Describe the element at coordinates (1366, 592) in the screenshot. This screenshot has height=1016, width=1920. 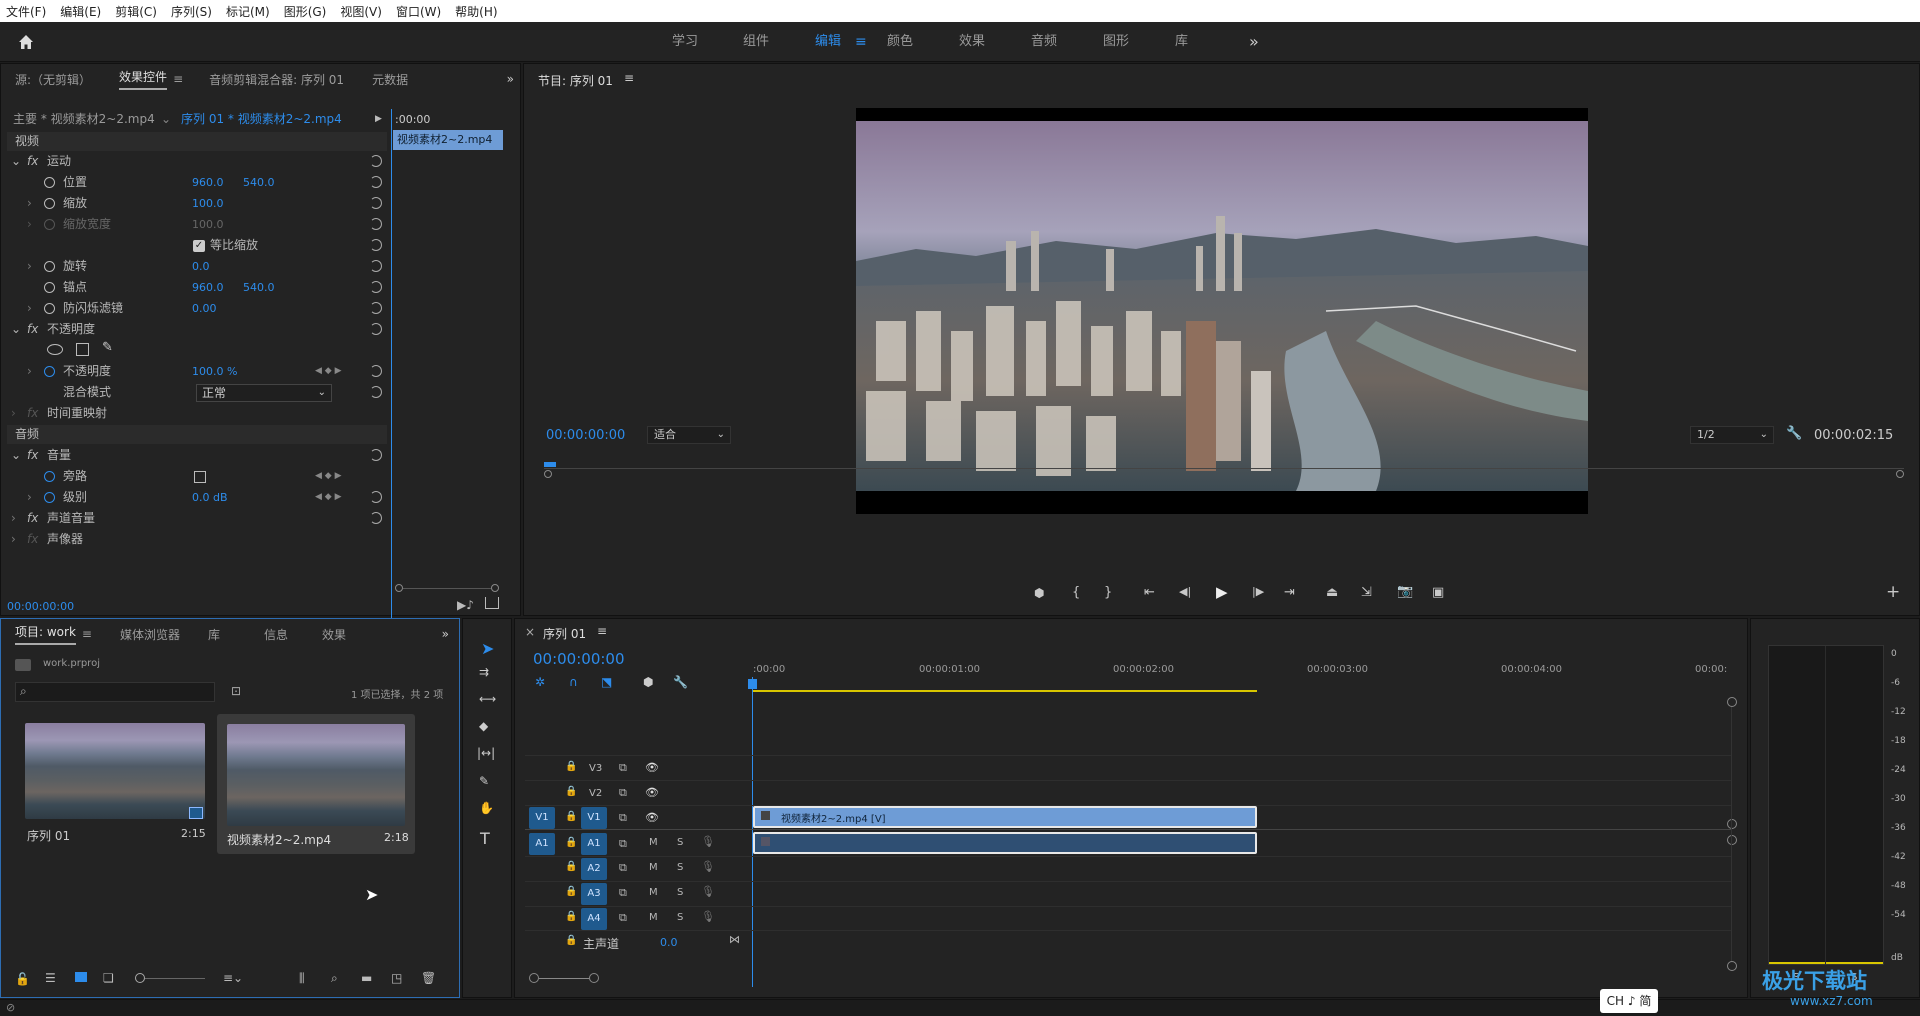
I see `extract-icon: ⇲` at that location.